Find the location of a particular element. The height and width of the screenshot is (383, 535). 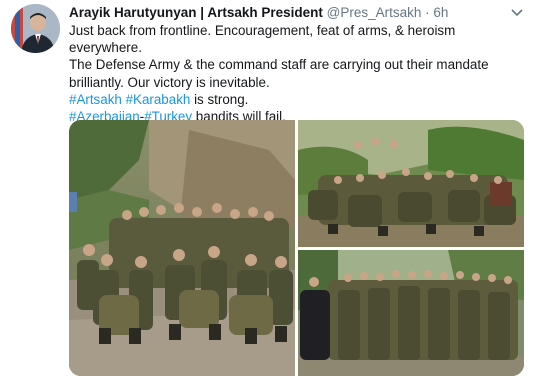

chevron-down-icon is located at coordinates (517, 13).